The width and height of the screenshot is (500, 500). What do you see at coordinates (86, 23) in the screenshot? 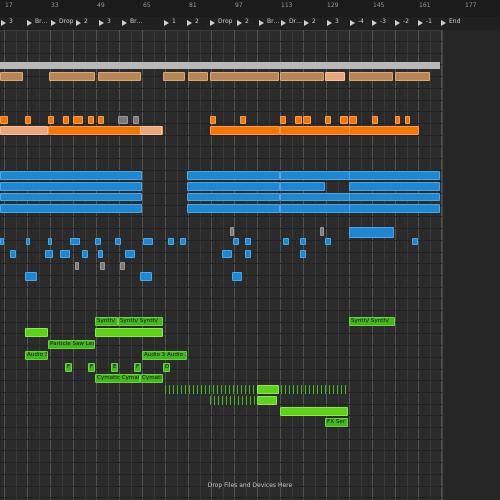
I see `locator-2: 2` at bounding box center [86, 23].